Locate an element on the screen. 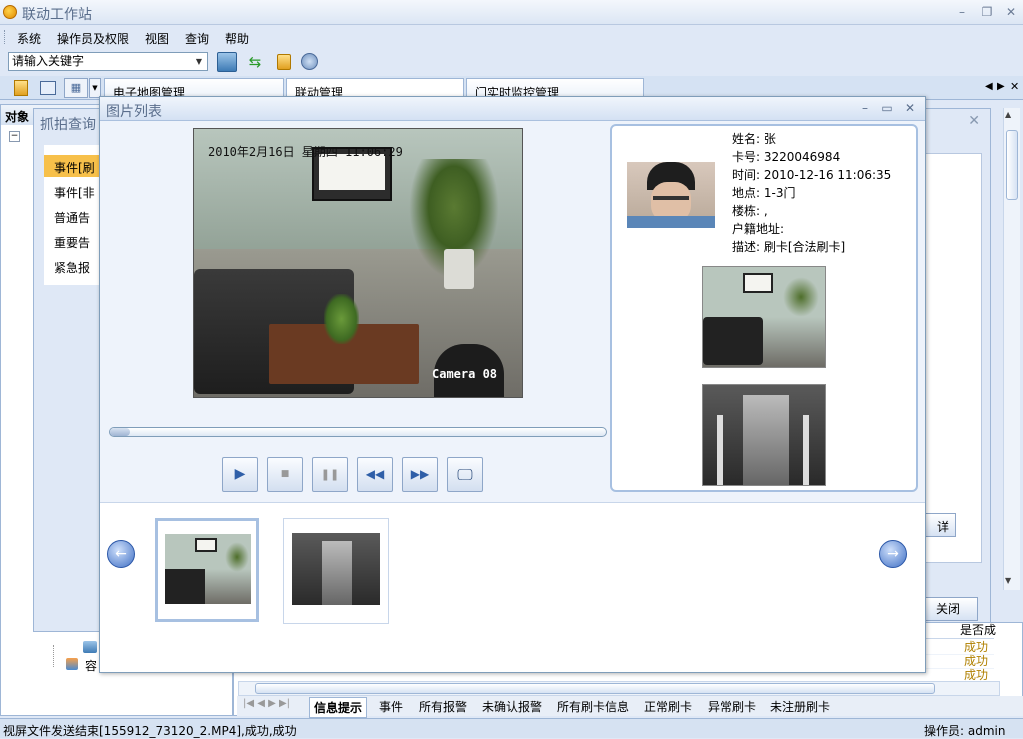 The width and height of the screenshot is (1023, 739). info-time: 时间: 2010-12-16 11:06:35 is located at coordinates (812, 175).